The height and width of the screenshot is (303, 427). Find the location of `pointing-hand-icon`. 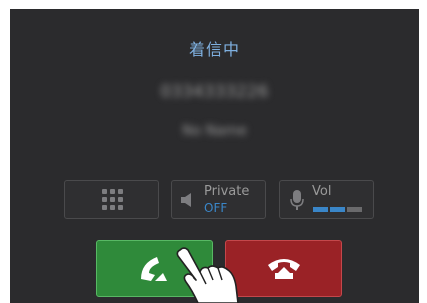

pointing-hand-icon is located at coordinates (207, 275).